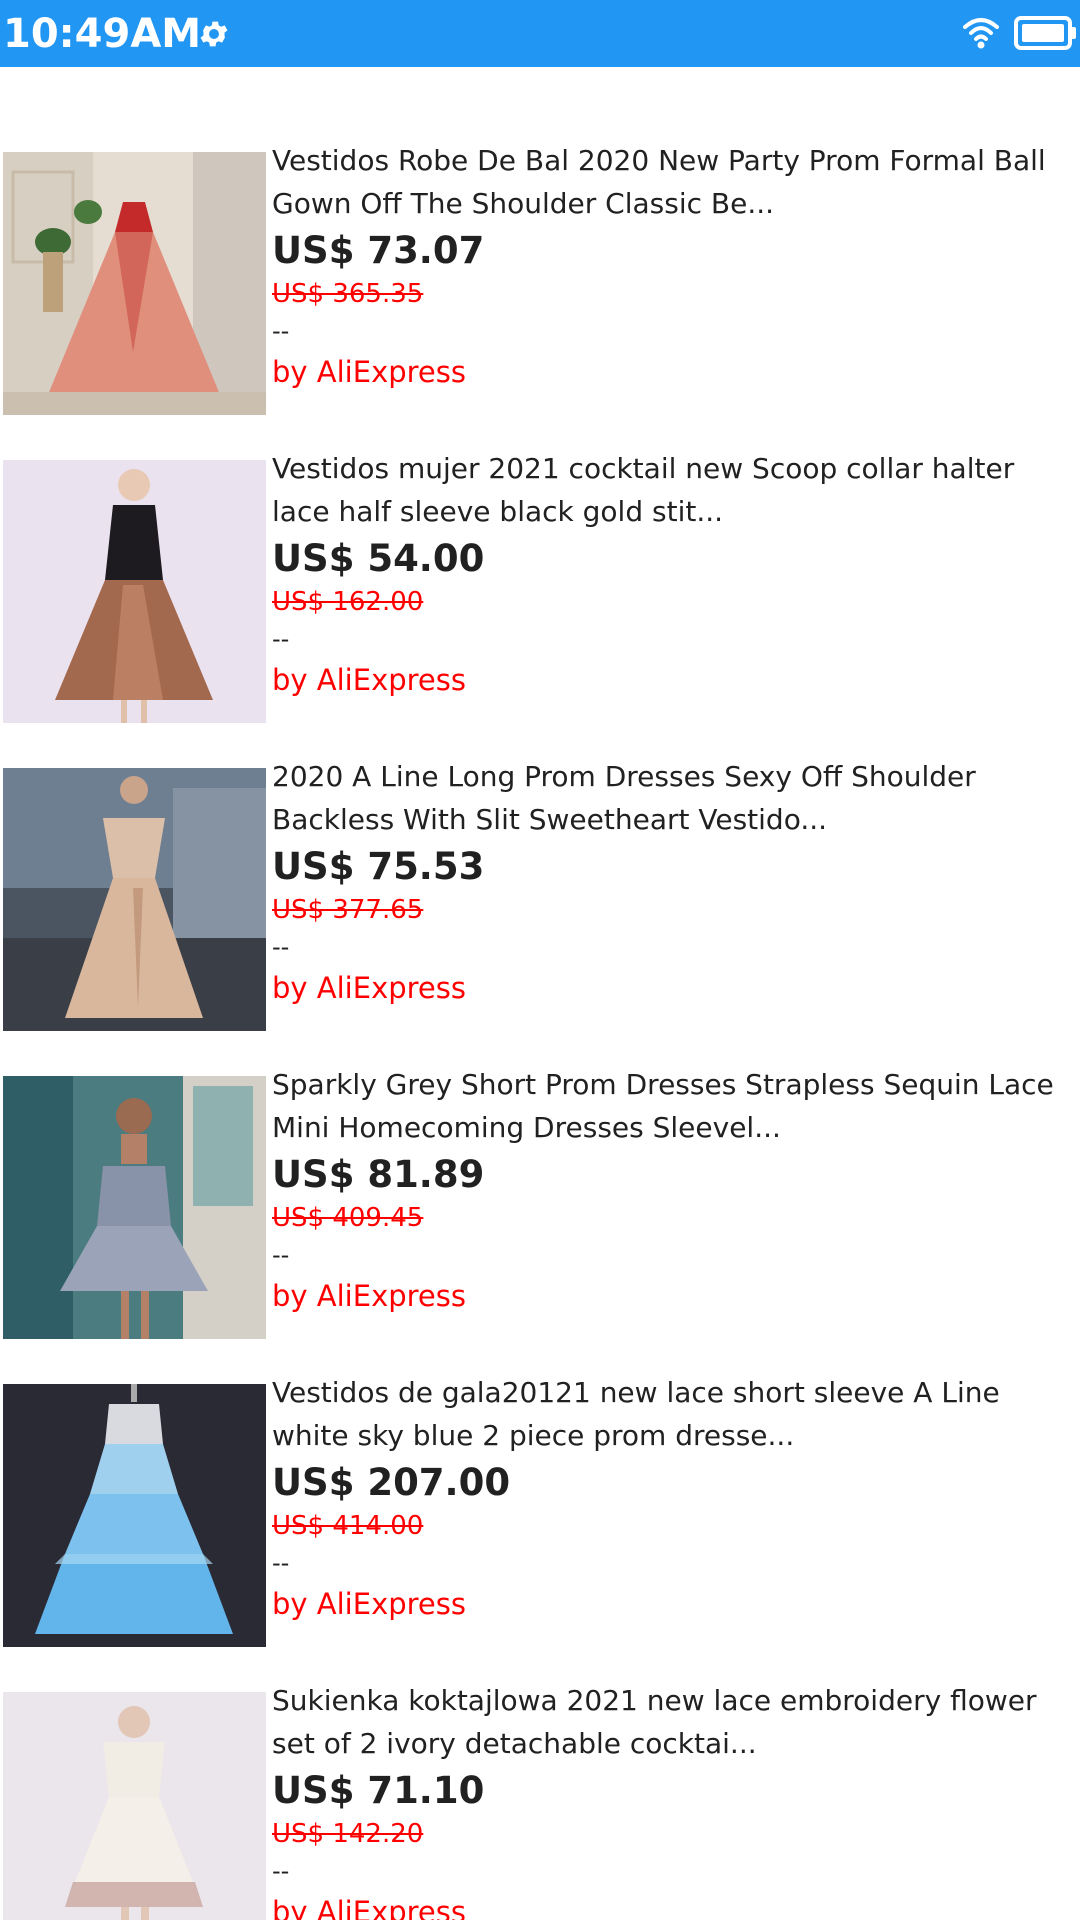  I want to click on product-old-price: US$ 365.35, so click(348, 294).